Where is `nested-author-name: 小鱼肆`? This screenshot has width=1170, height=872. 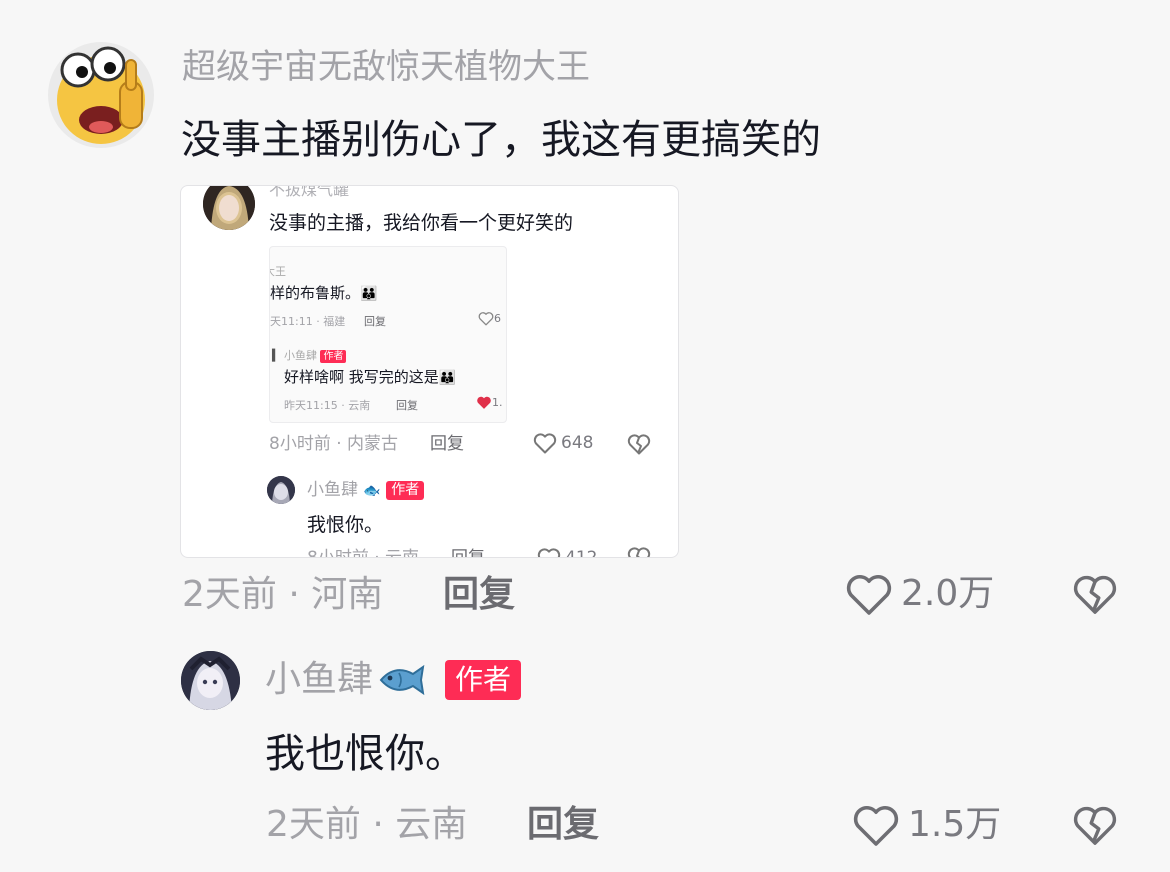
nested-author-name: 小鱼肆 is located at coordinates (300, 355).